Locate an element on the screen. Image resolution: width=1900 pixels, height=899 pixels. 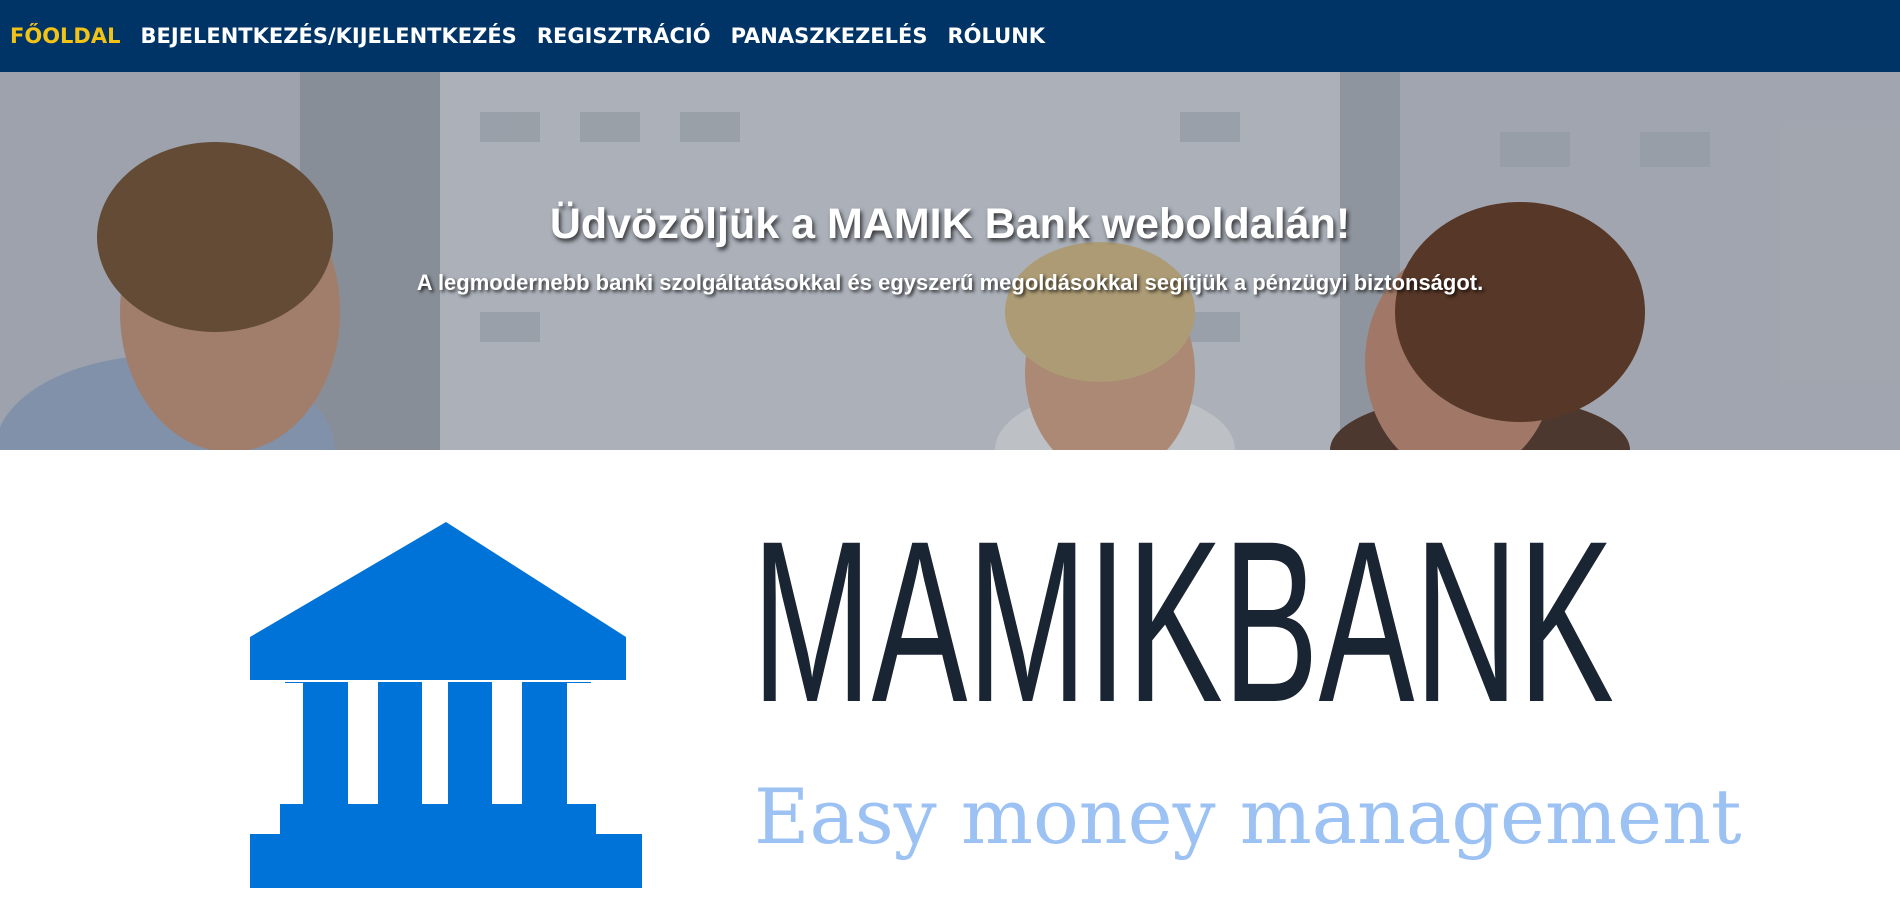
nav-link-about-us: RÓLUNK is located at coordinates (997, 36).